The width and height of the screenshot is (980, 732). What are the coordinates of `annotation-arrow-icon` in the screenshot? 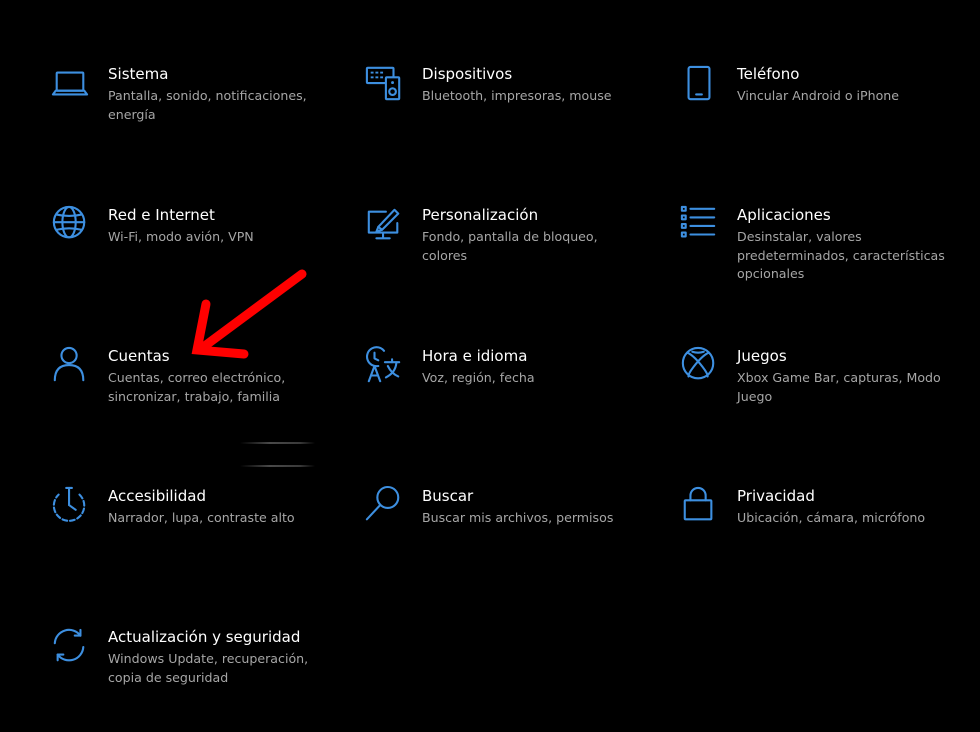 It's located at (249, 314).